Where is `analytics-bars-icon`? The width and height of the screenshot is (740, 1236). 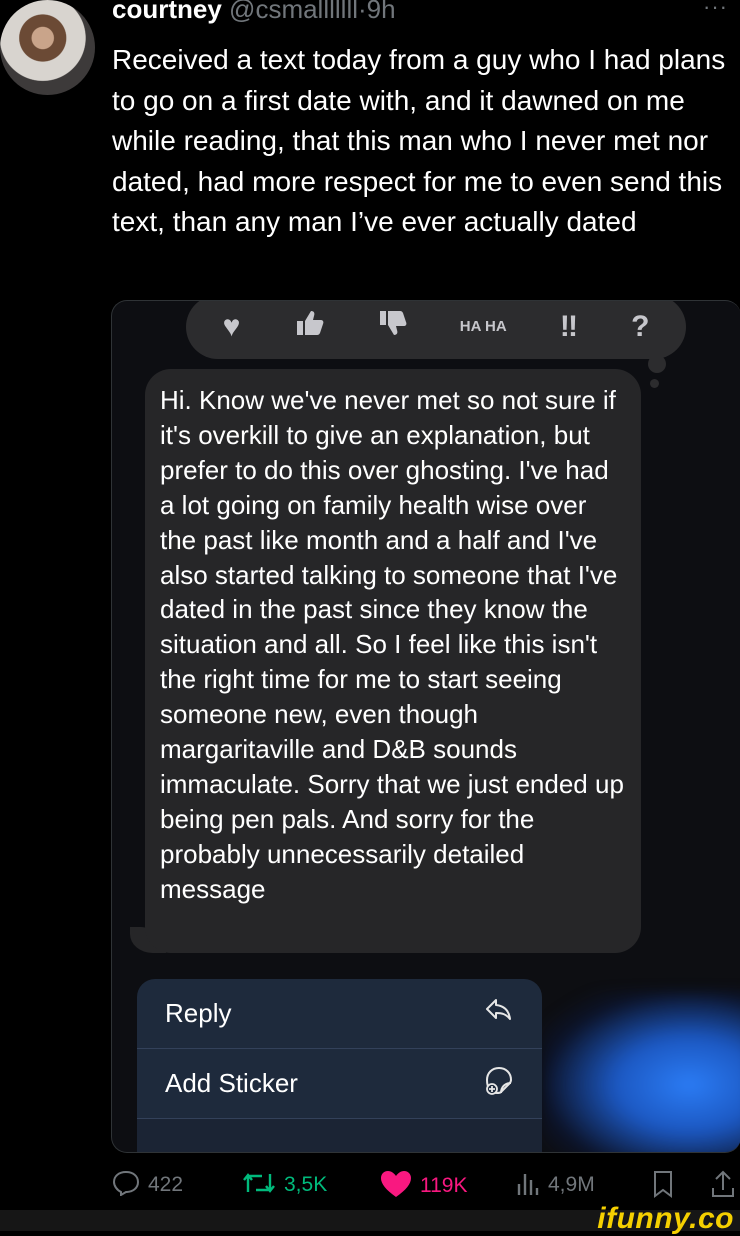 analytics-bars-icon is located at coordinates (528, 1185).